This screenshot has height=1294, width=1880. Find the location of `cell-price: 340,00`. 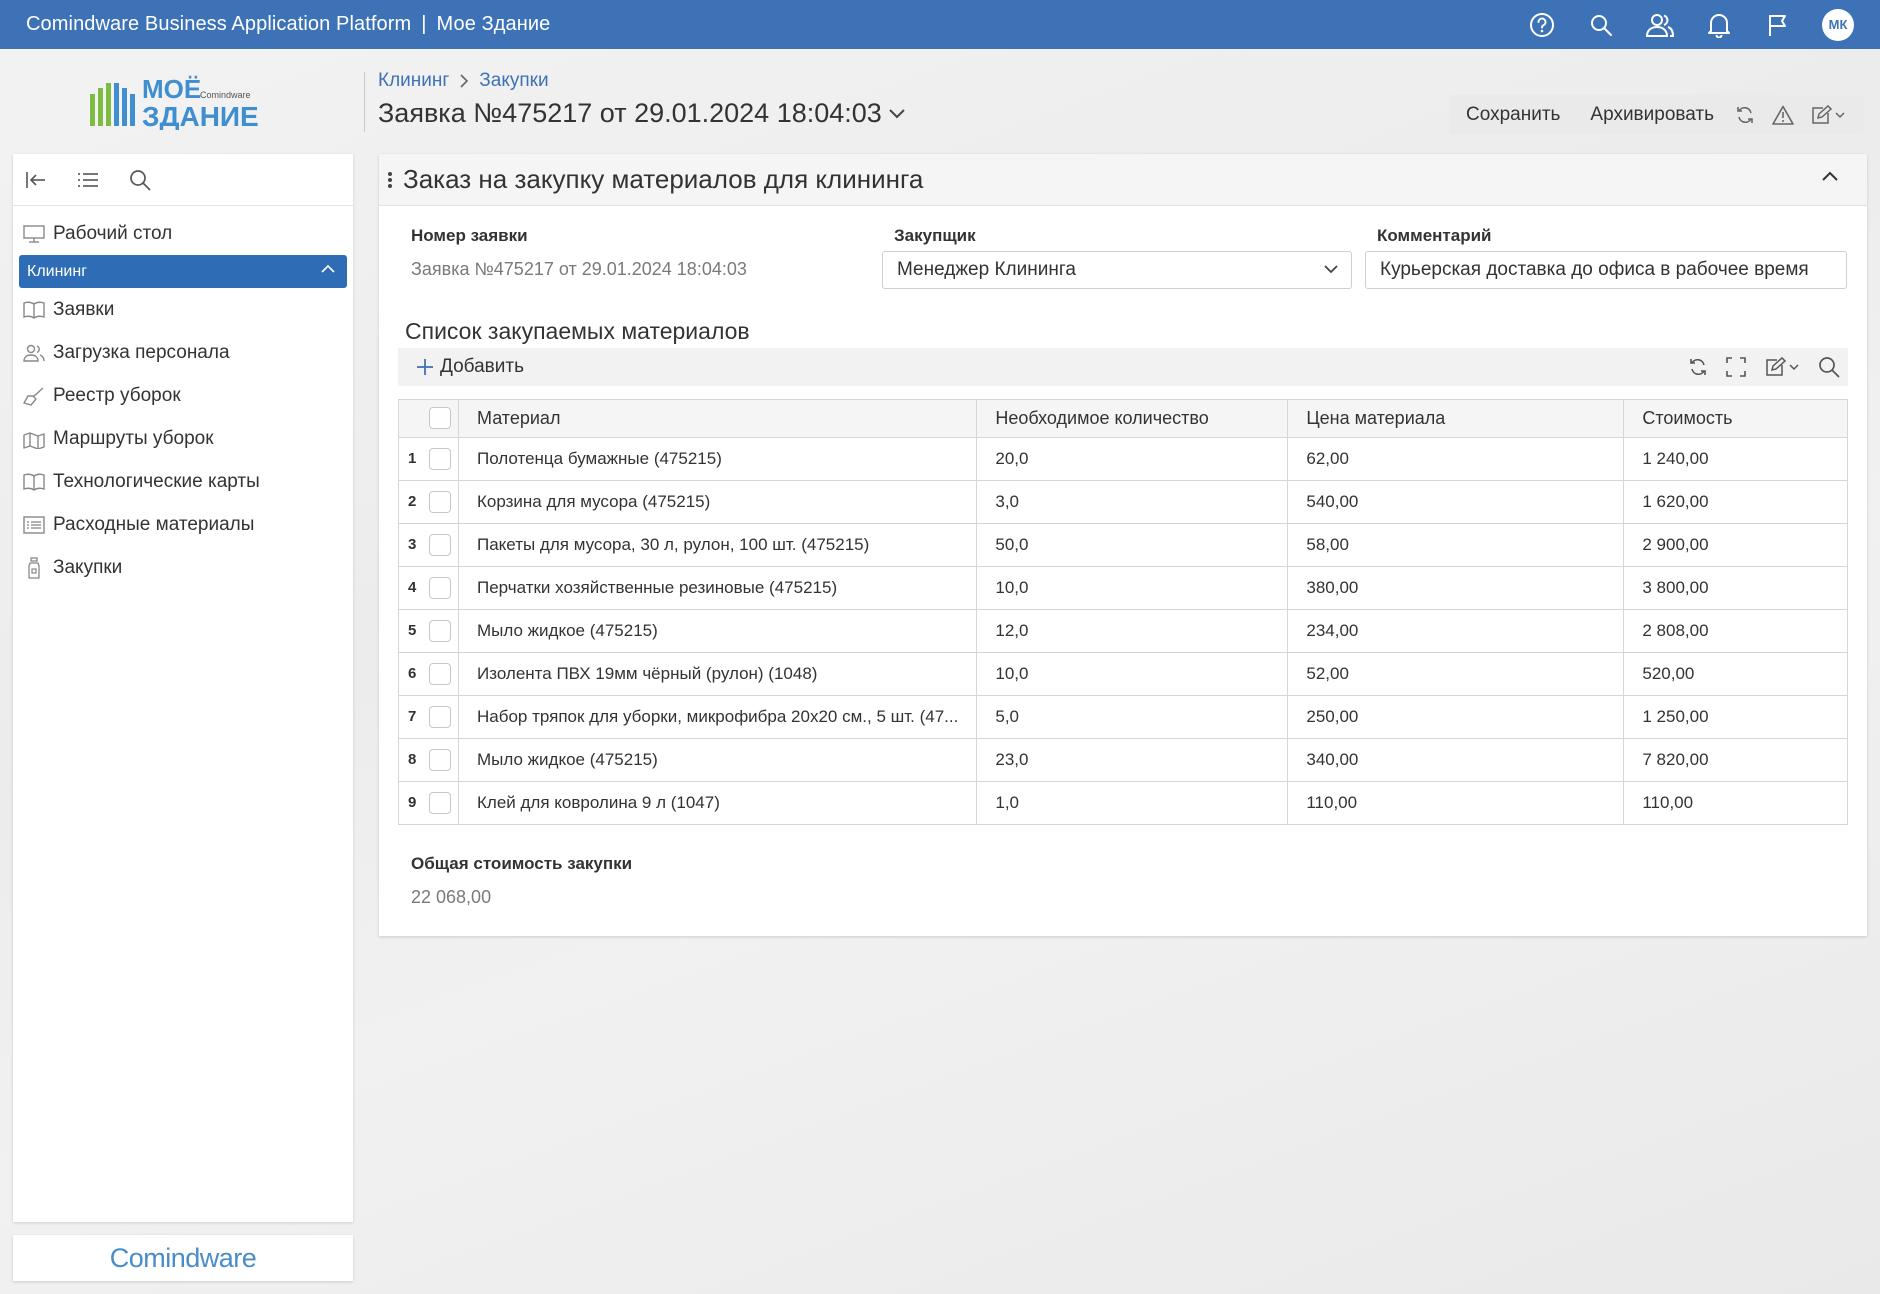

cell-price: 340,00 is located at coordinates (1456, 760).